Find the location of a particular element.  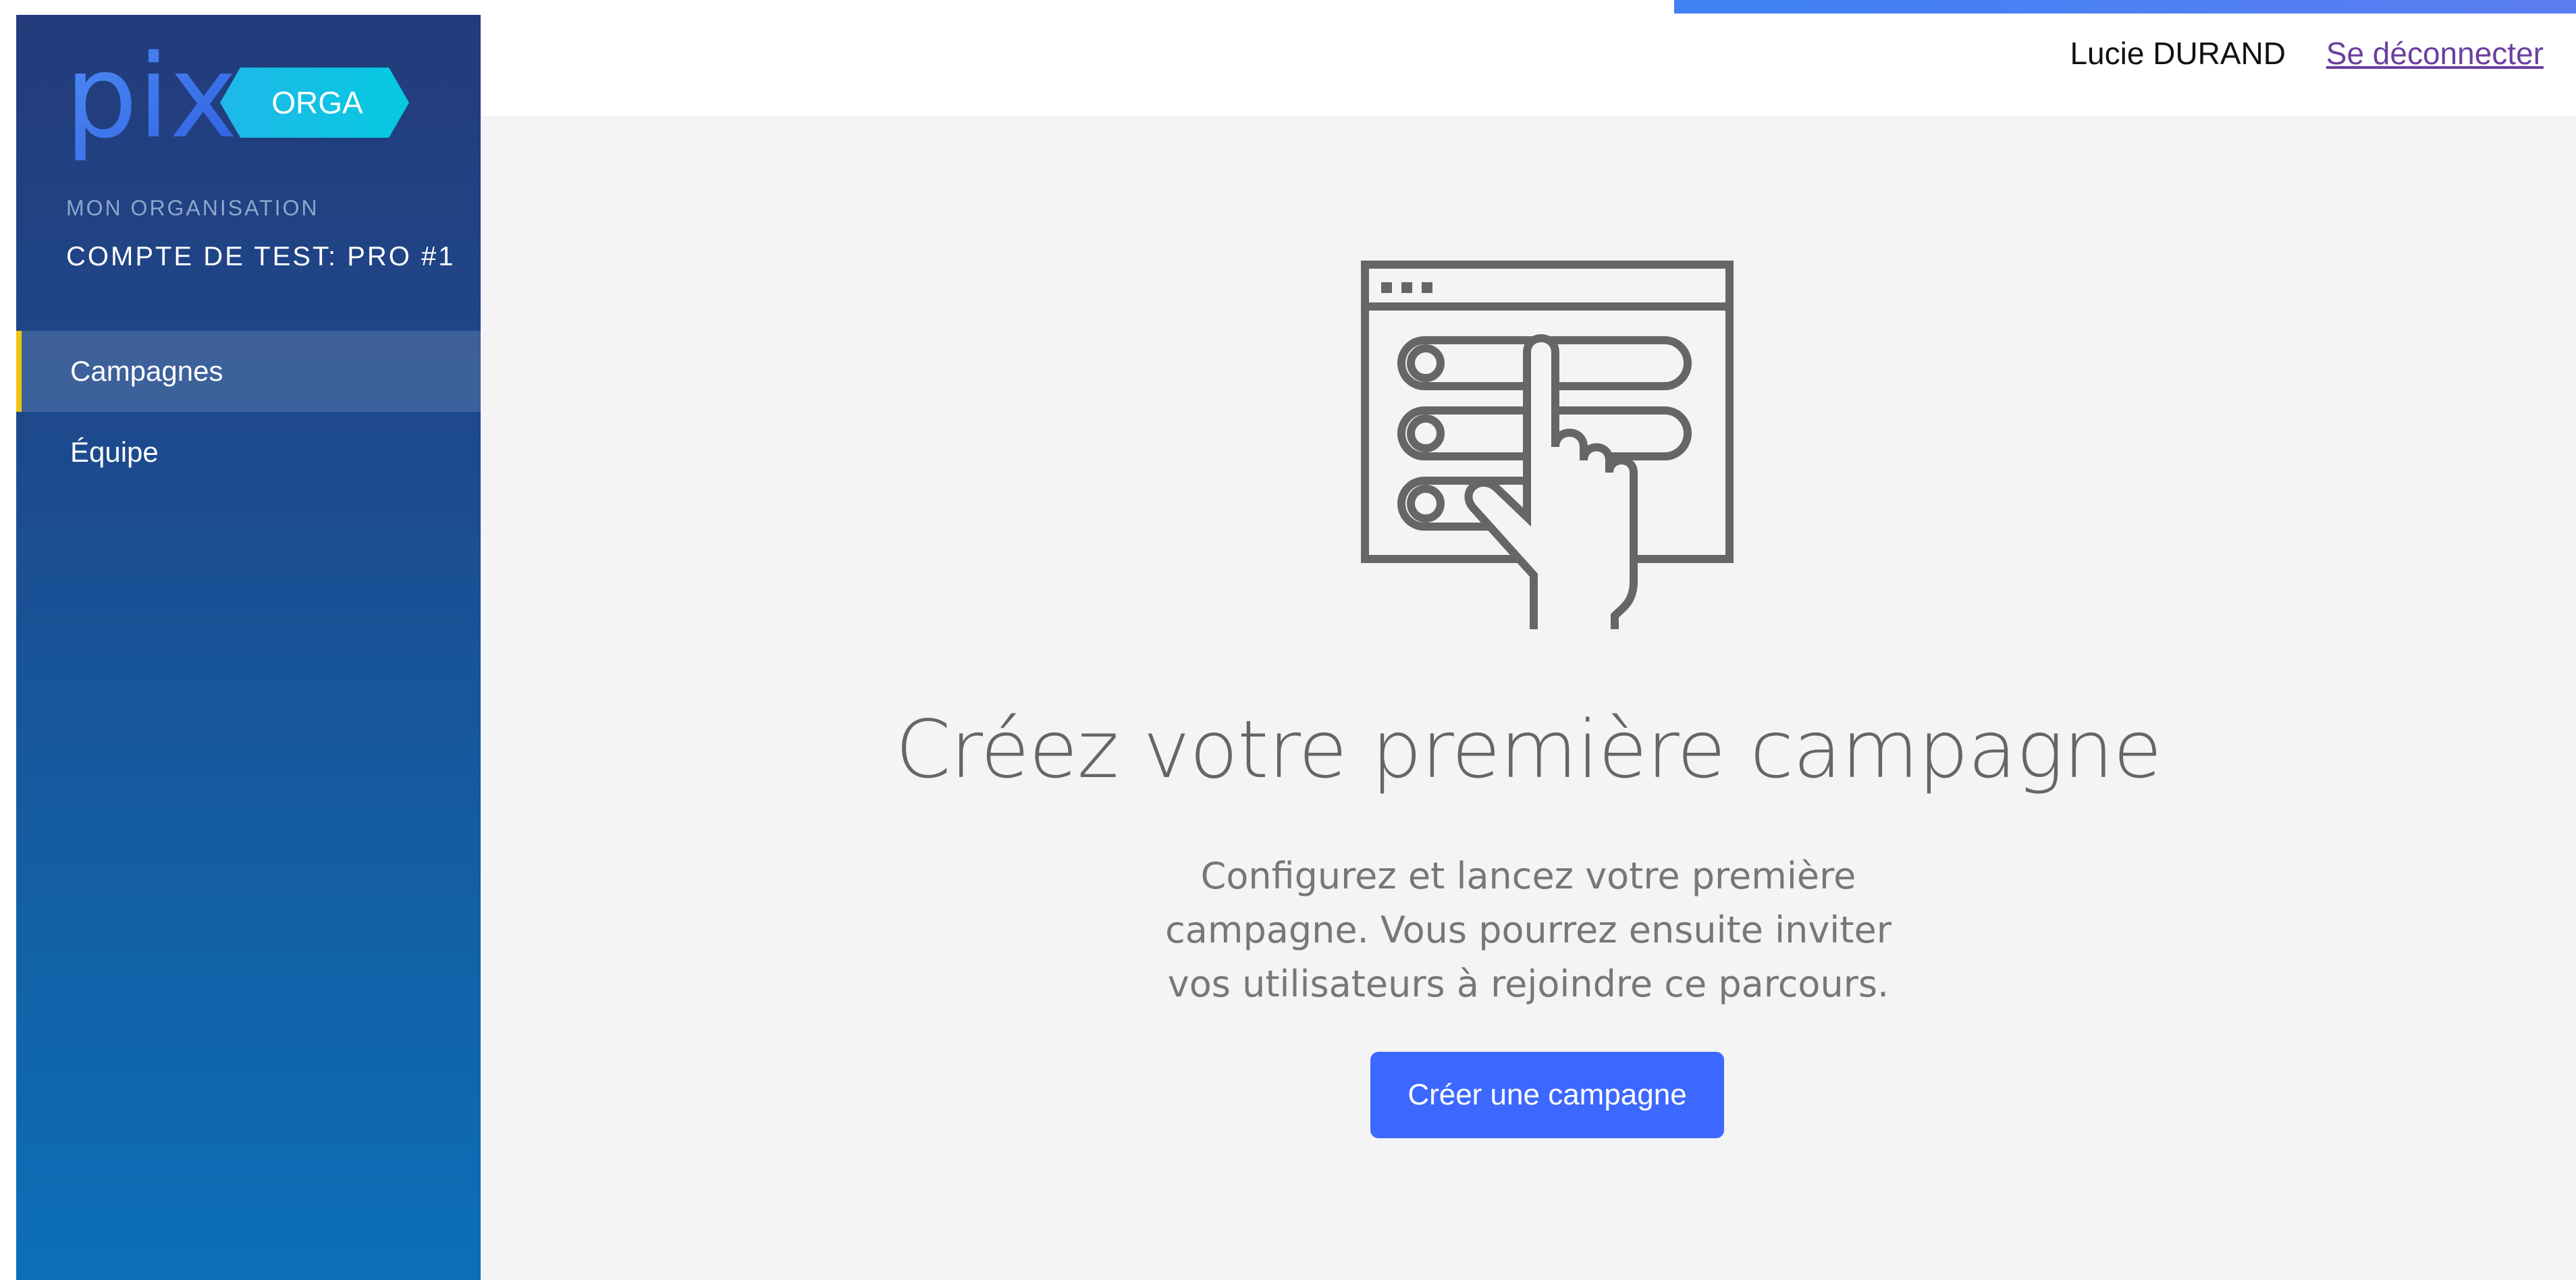

logo-badge-text: ORGA is located at coordinates (317, 102).